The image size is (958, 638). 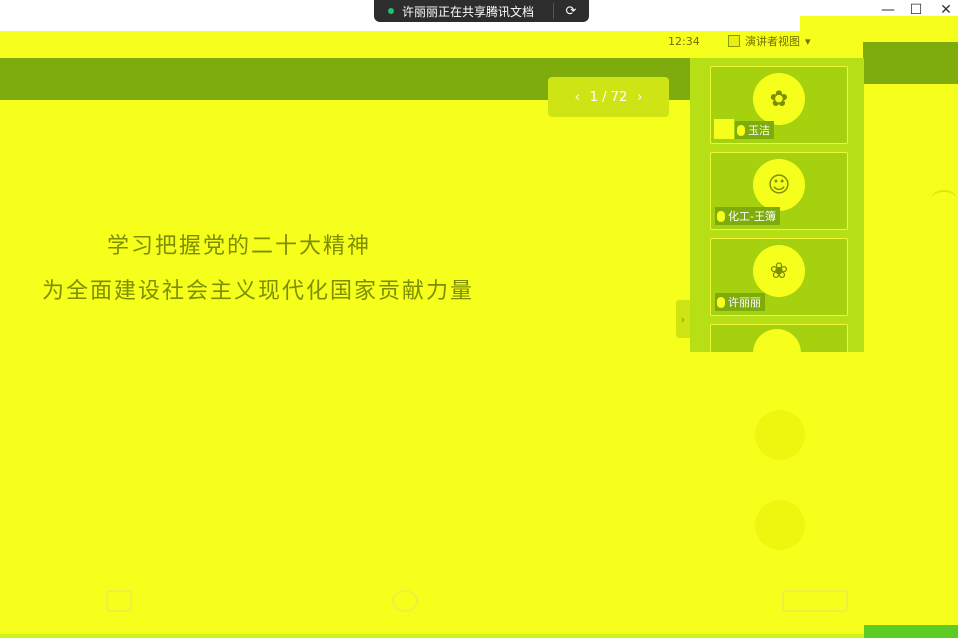 What do you see at coordinates (944, 201) in the screenshot?
I see `decorative-curve` at bounding box center [944, 201].